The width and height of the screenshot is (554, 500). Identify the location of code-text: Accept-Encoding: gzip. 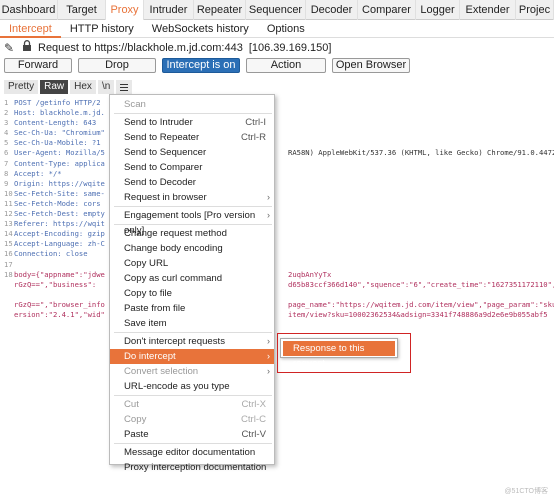
(59, 234).